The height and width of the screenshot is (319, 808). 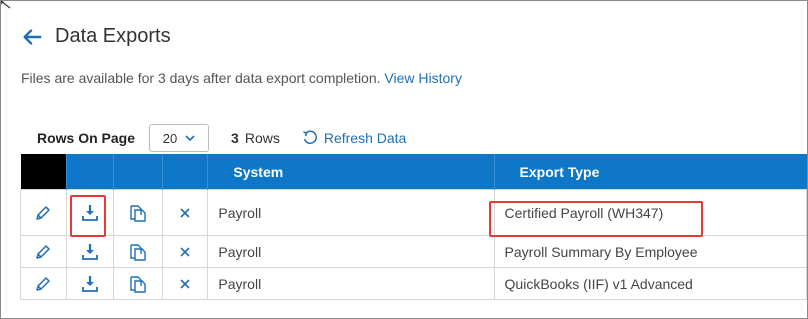 I want to click on row-count: 3, so click(x=235, y=138).